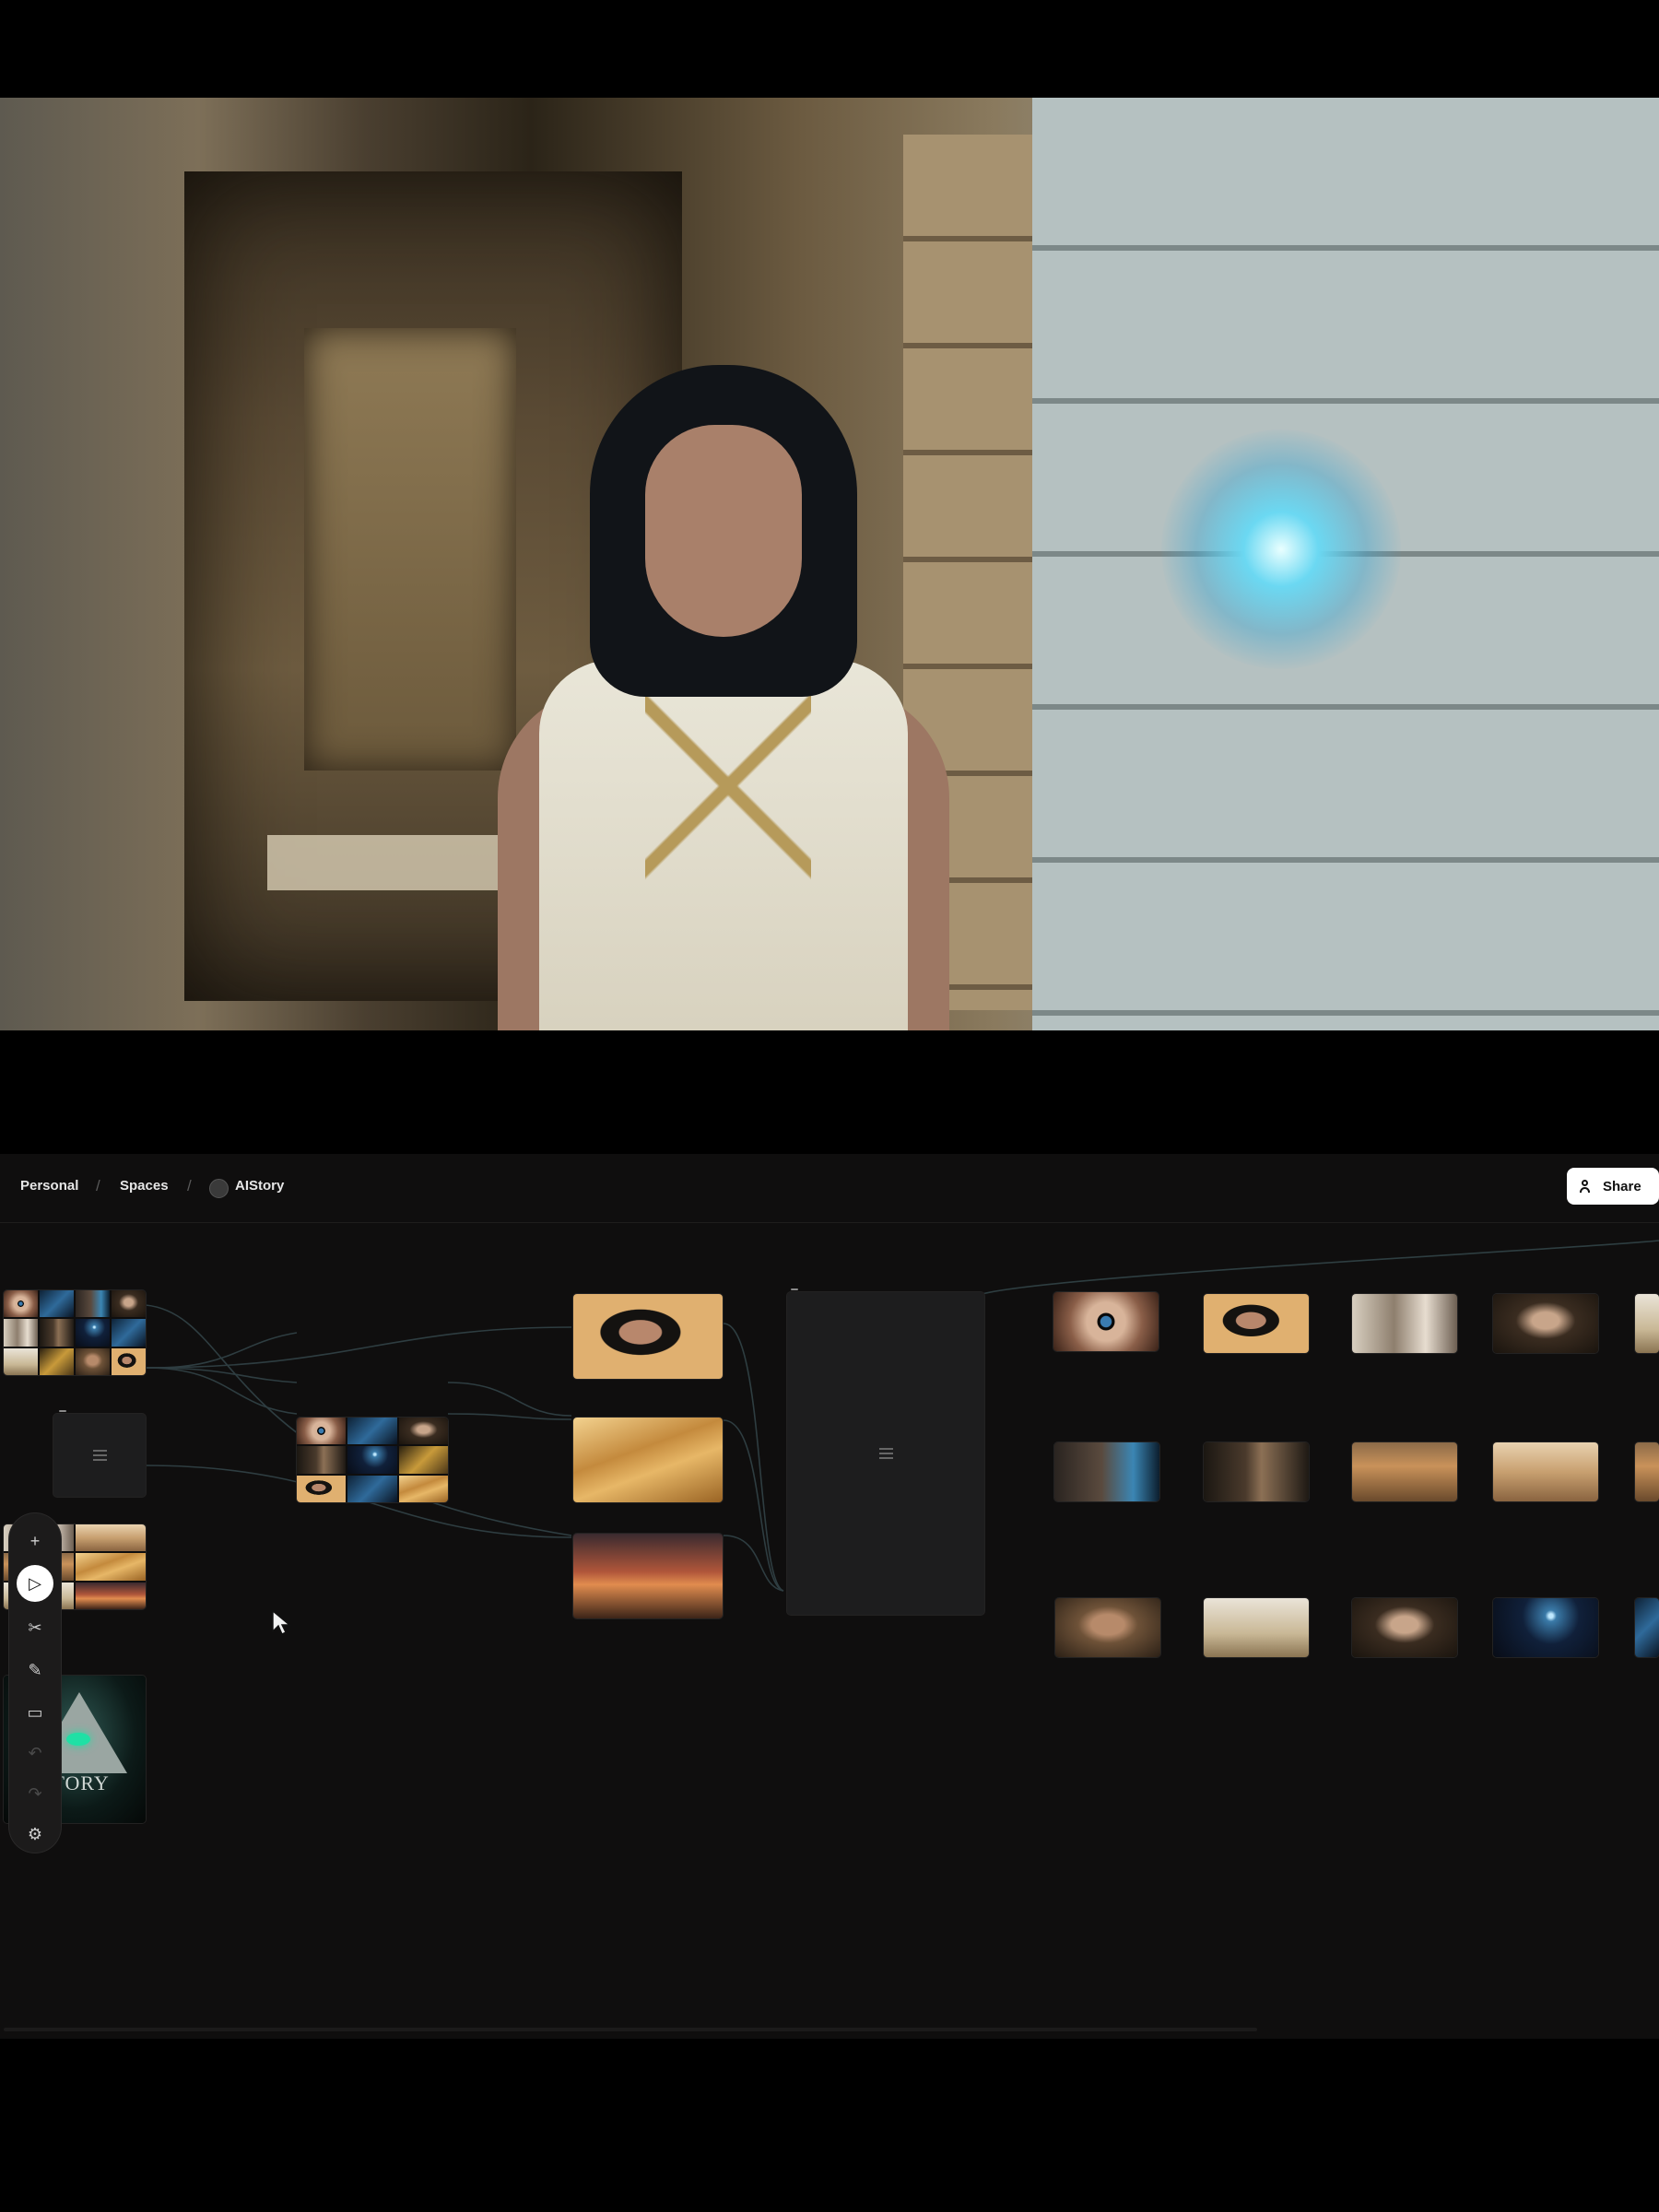 The height and width of the screenshot is (2212, 1659). Describe the element at coordinates (35, 1834) in the screenshot. I see `gear-icon: ⚙` at that location.